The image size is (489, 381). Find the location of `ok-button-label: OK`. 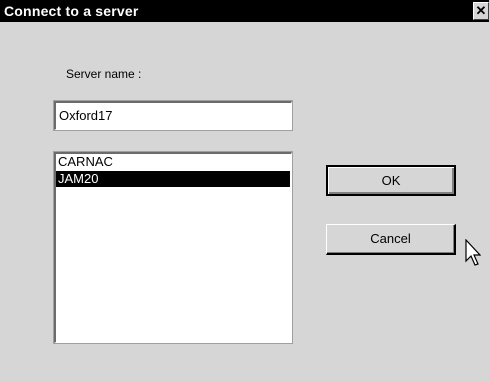

ok-button-label: OK is located at coordinates (391, 180).